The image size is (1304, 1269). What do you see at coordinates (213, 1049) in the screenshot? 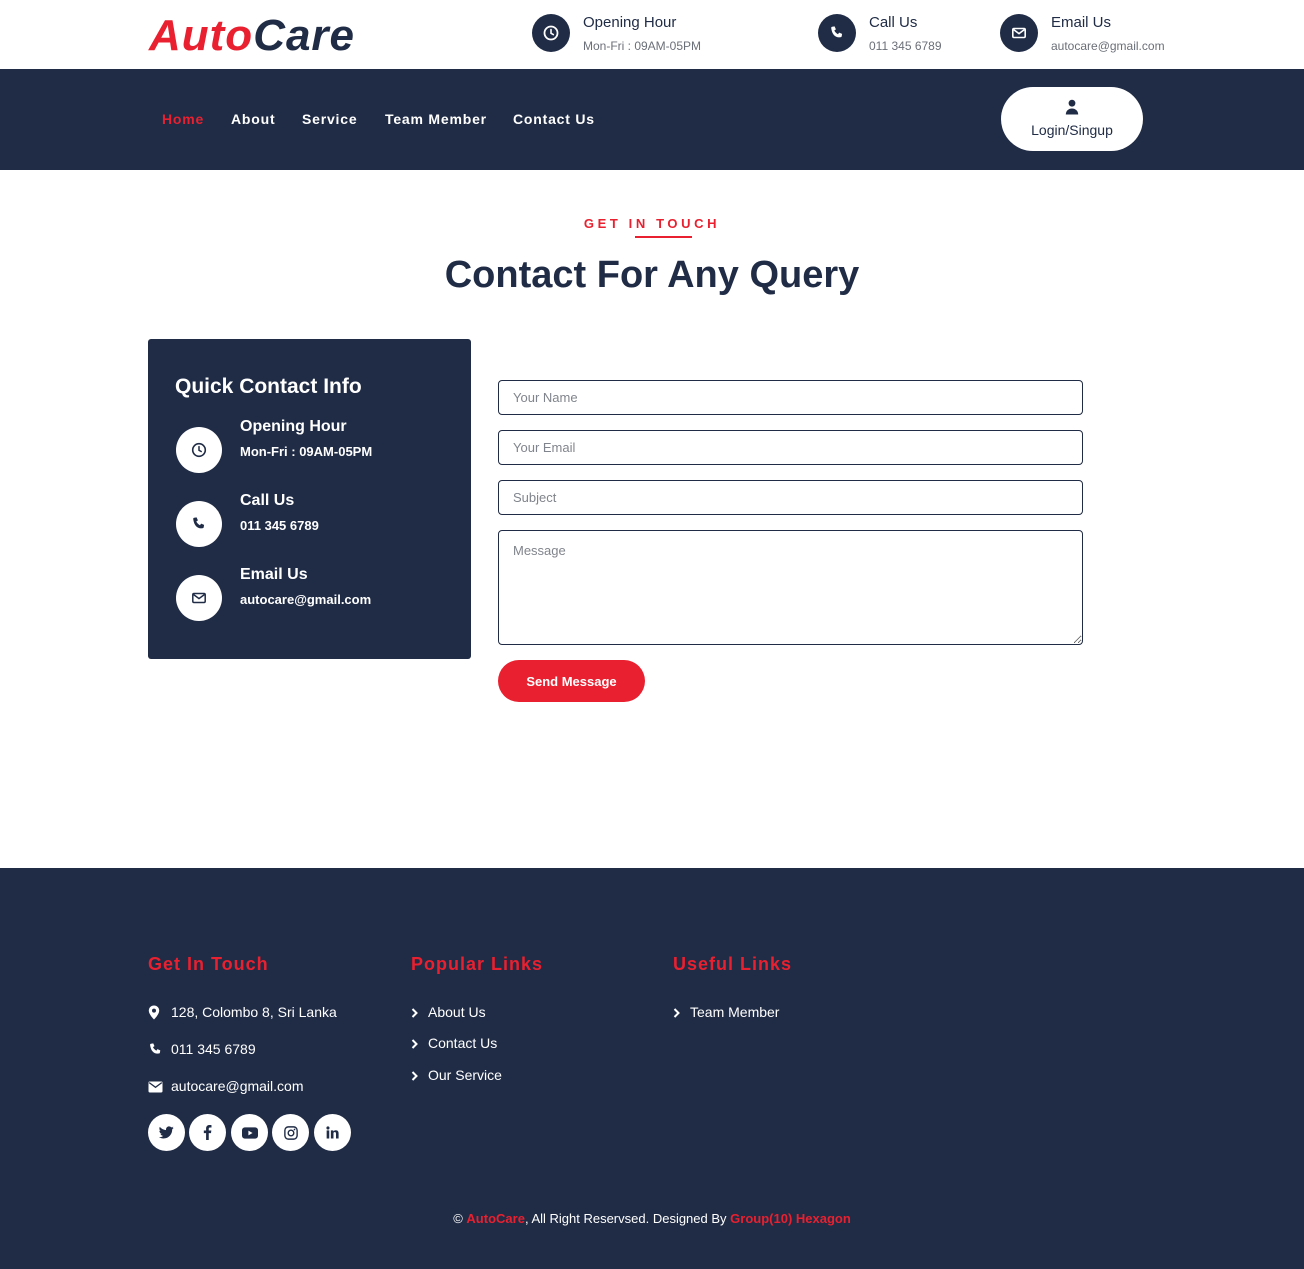
I see `footer-phone-text: 011 345 6789` at bounding box center [213, 1049].